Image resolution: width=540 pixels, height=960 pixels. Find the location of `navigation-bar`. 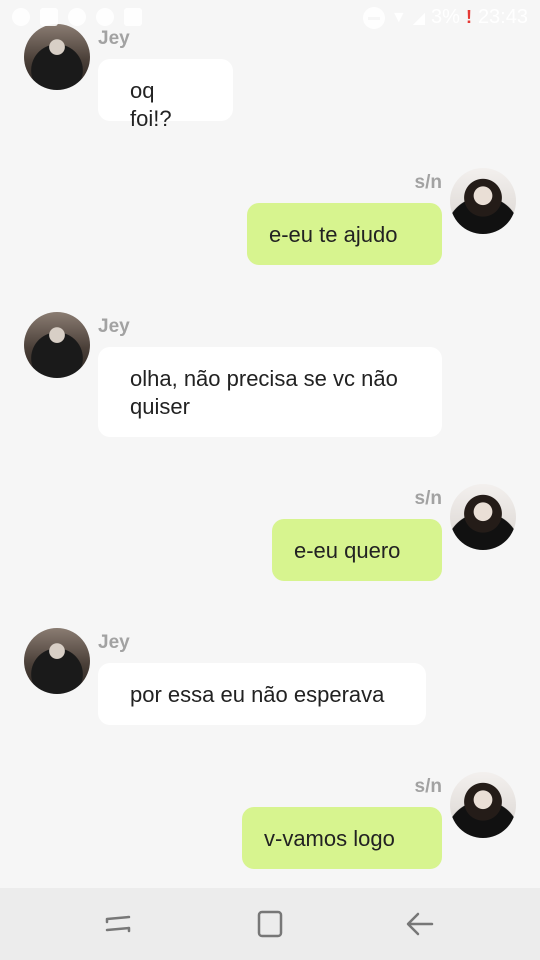

navigation-bar is located at coordinates (270, 924).